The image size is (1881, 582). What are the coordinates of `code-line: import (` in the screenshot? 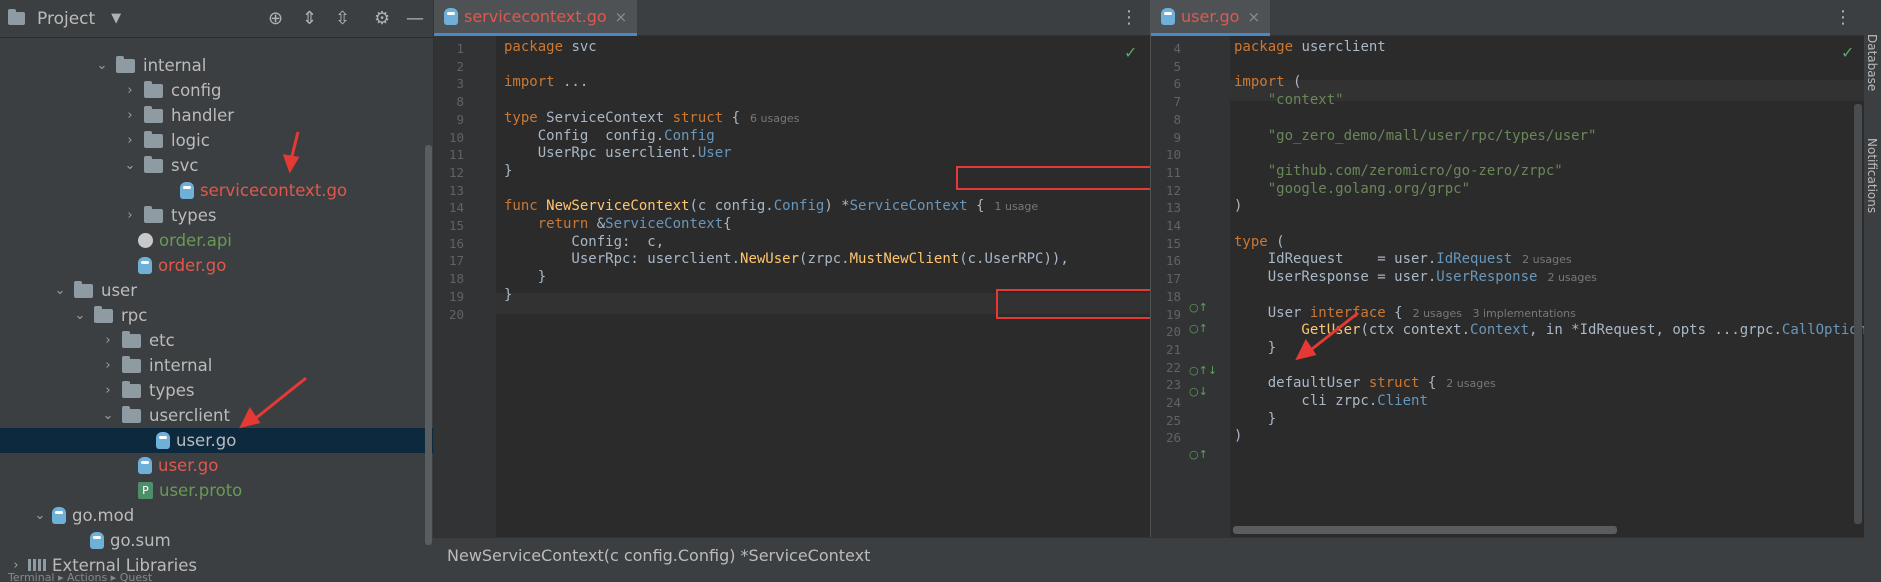 It's located at (1267, 82).